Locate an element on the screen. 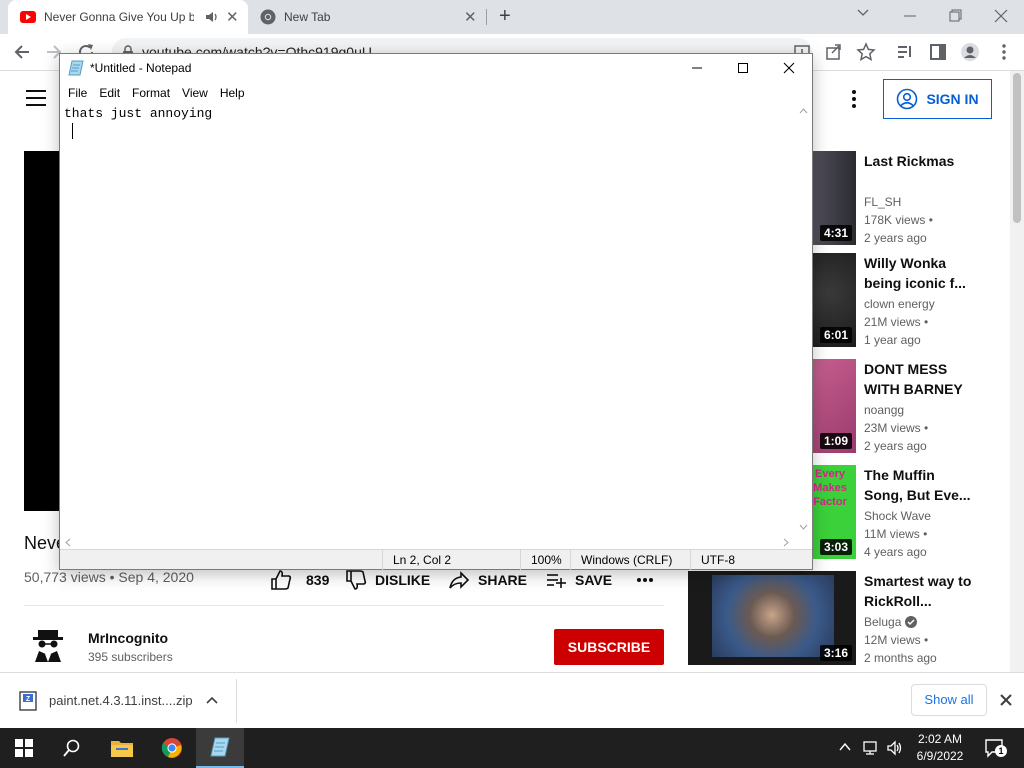 The image size is (1024, 768). notepad-vertical-scrollbar is located at coordinates (803, 319).